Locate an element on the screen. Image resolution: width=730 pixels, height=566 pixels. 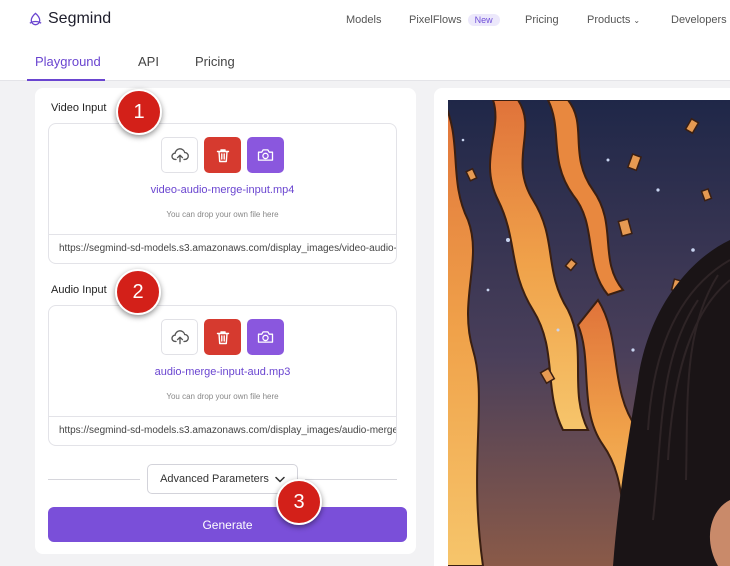
nav-pixelflows-label: PixelFlows is located at coordinates (435, 20).